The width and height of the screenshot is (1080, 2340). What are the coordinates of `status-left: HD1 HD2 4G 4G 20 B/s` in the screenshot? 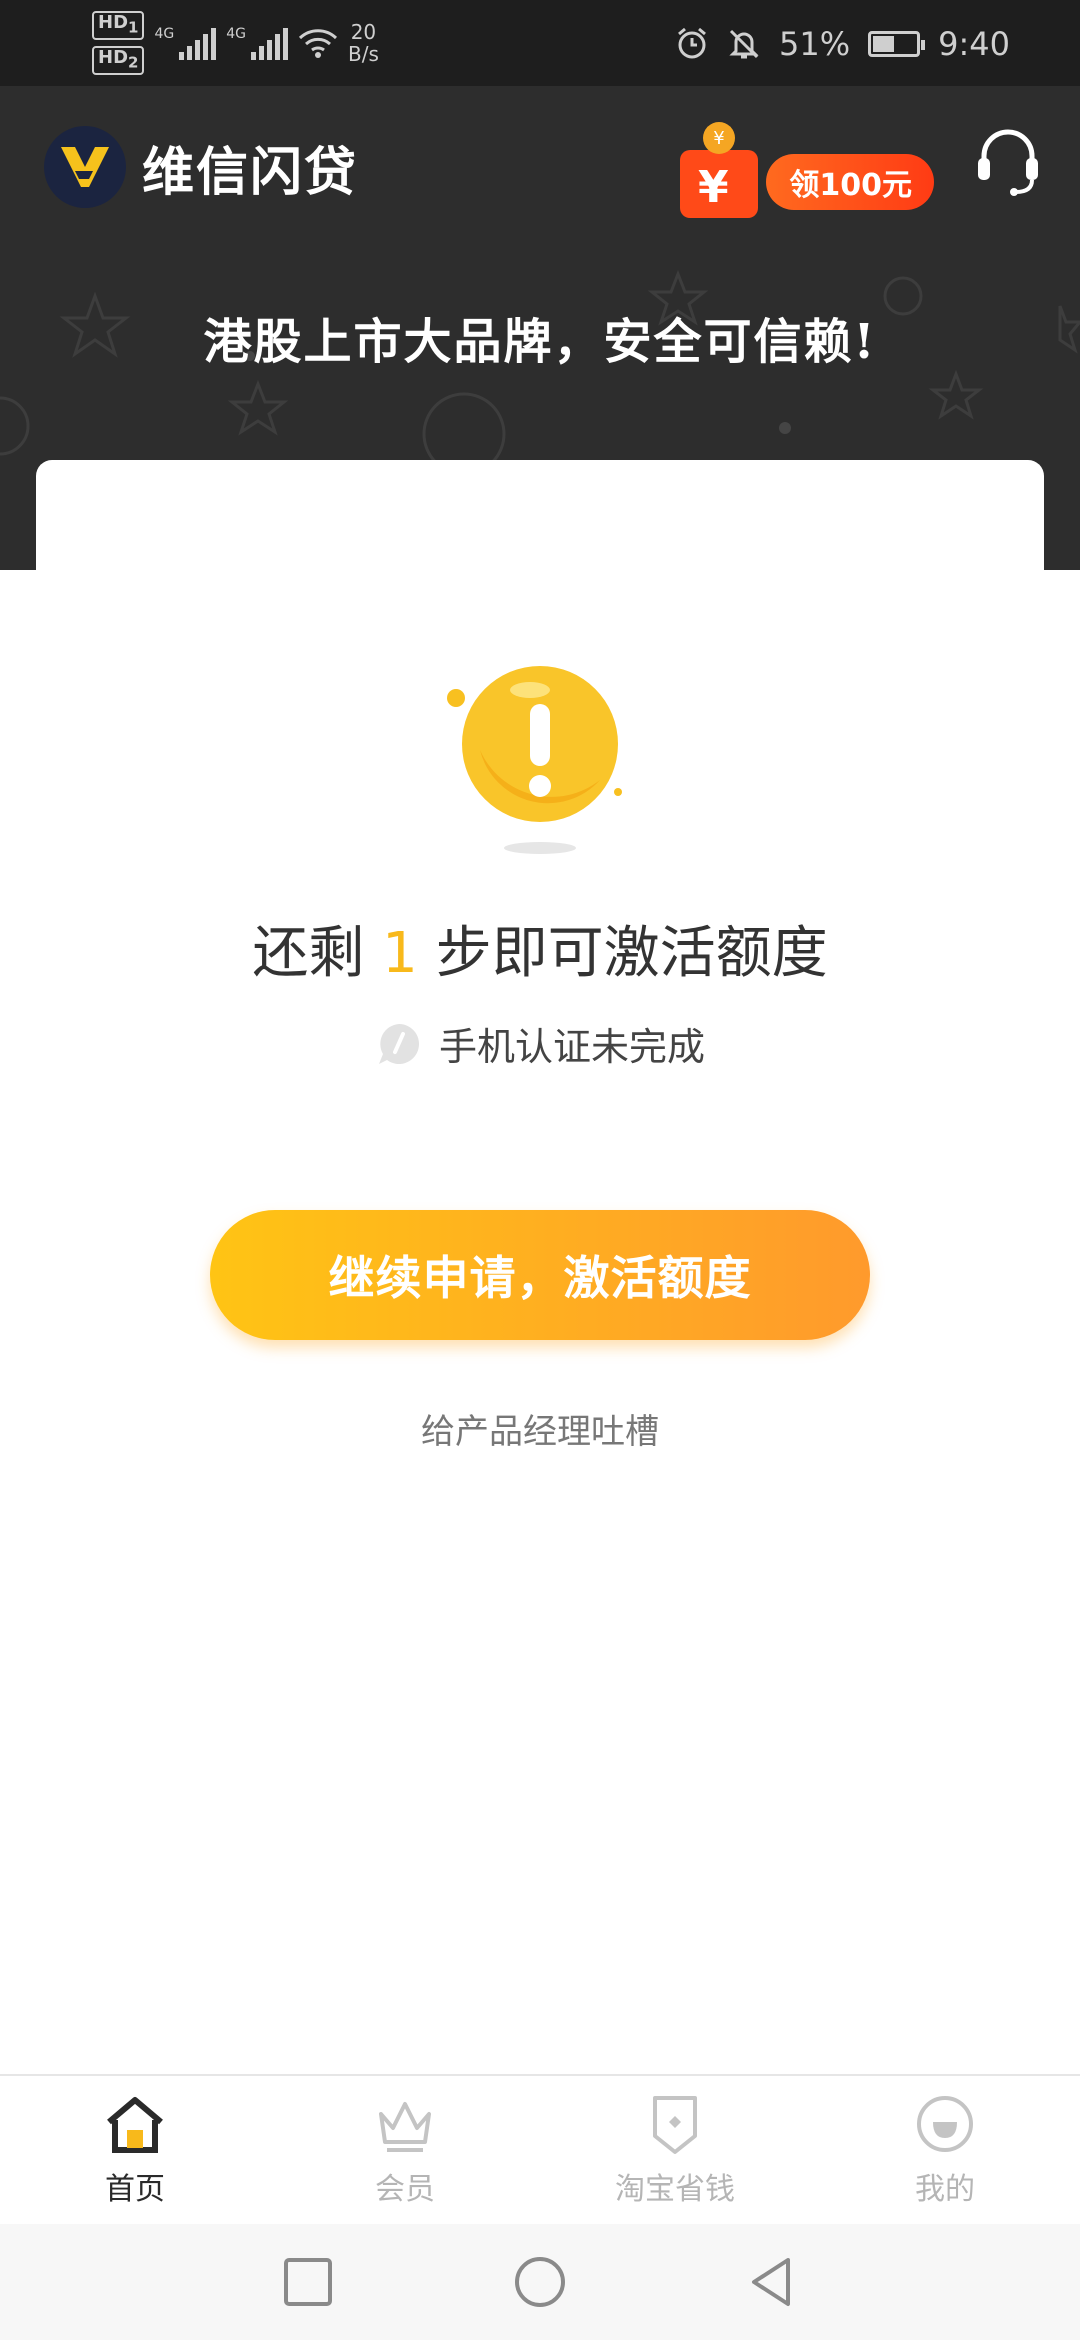 It's located at (235, 43).